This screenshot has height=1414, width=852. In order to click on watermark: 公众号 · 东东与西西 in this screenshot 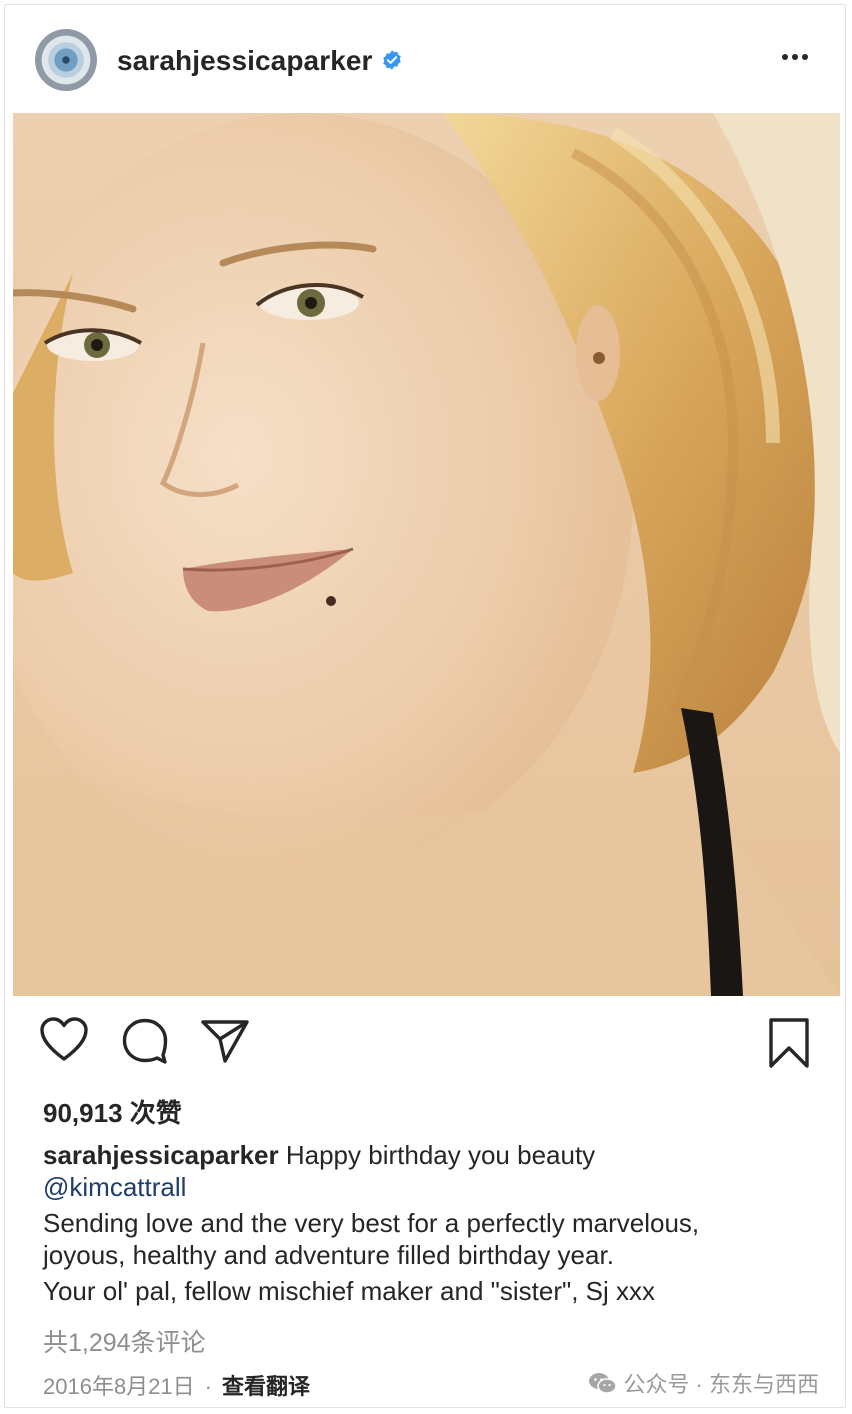, I will do `click(703, 1383)`.